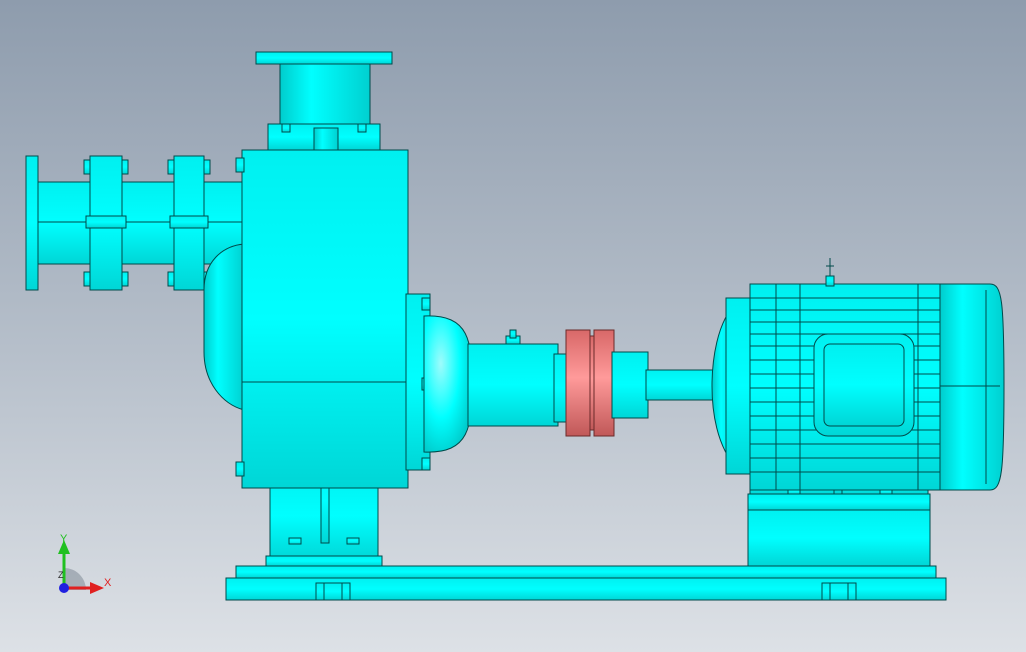 Image resolution: width=1026 pixels, height=652 pixels. What do you see at coordinates (108, 583) in the screenshot?
I see `x-axis-label: X` at bounding box center [108, 583].